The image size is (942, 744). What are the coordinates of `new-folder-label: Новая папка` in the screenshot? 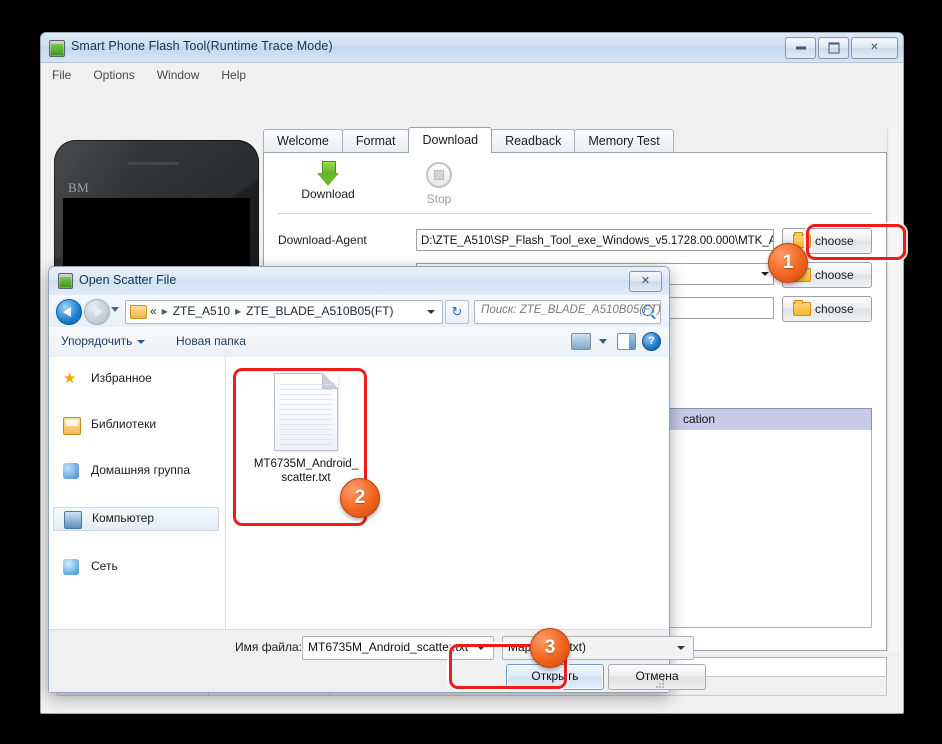 It's located at (211, 341).